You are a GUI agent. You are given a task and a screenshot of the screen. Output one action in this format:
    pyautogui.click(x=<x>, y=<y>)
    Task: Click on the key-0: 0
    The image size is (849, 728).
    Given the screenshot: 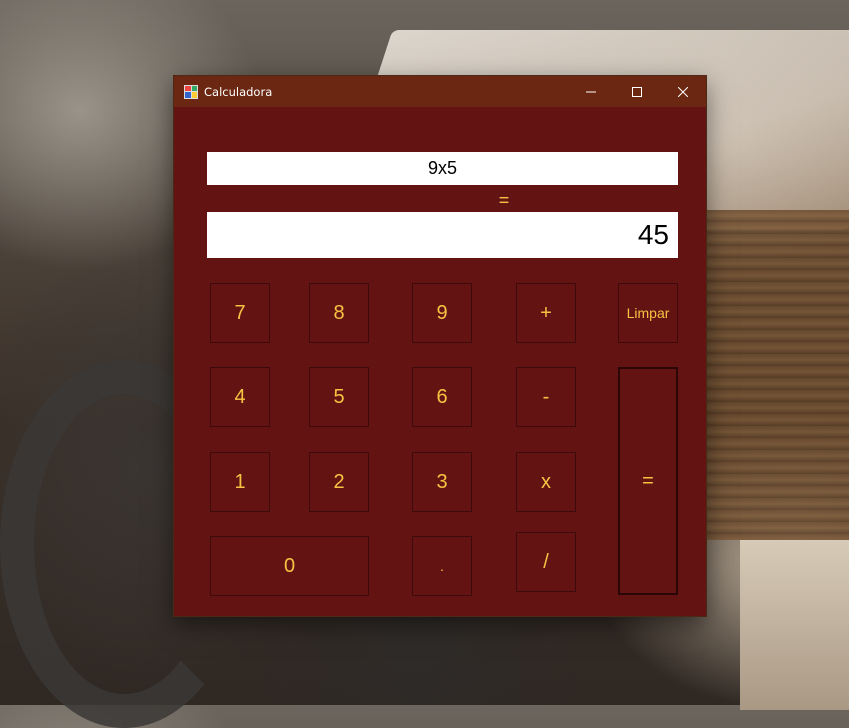 What is the action you would take?
    pyautogui.click(x=289, y=566)
    